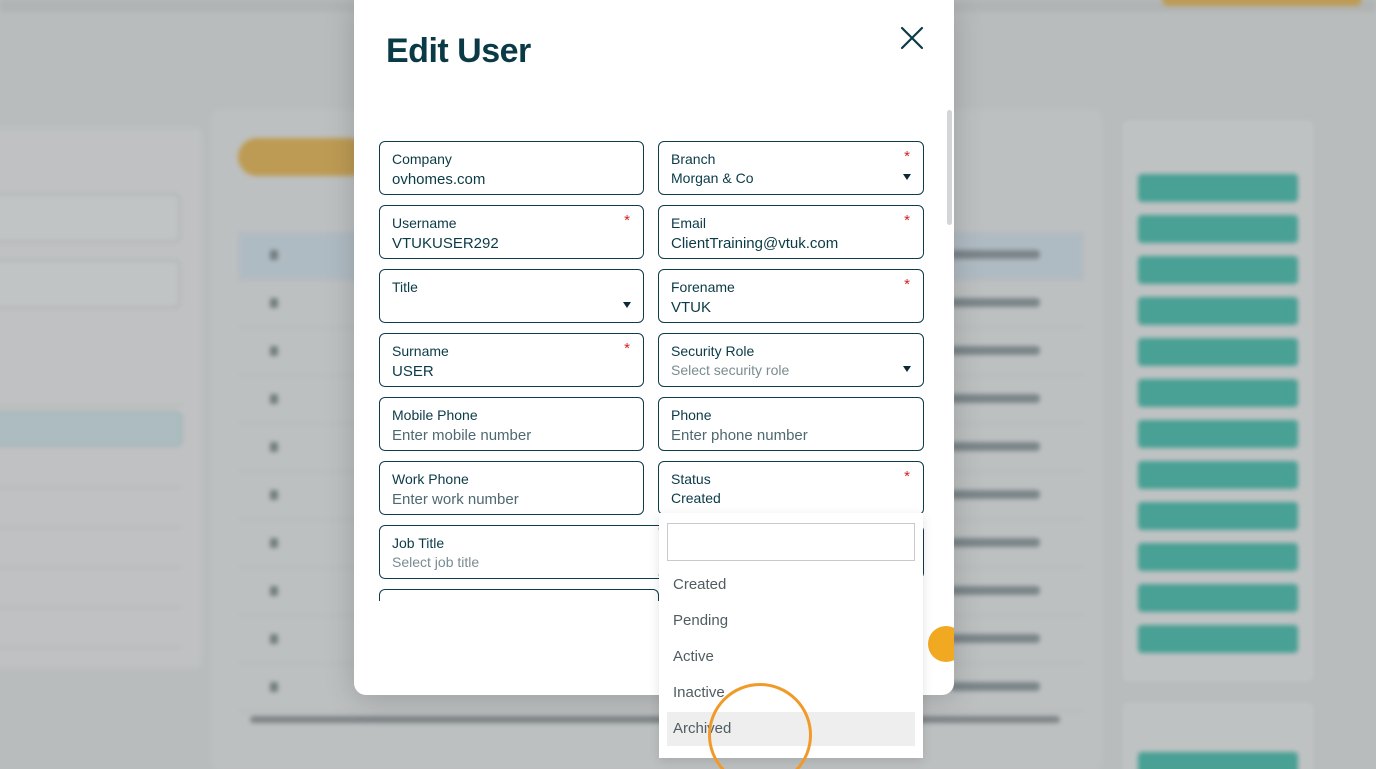 Image resolution: width=1376 pixels, height=769 pixels. I want to click on close-button, so click(912, 38).